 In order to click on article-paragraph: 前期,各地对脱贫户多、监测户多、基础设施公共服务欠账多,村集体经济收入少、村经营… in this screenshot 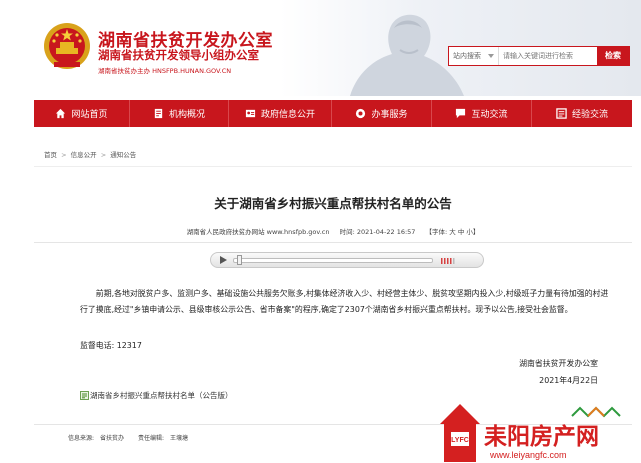, I will do `click(344, 301)`.